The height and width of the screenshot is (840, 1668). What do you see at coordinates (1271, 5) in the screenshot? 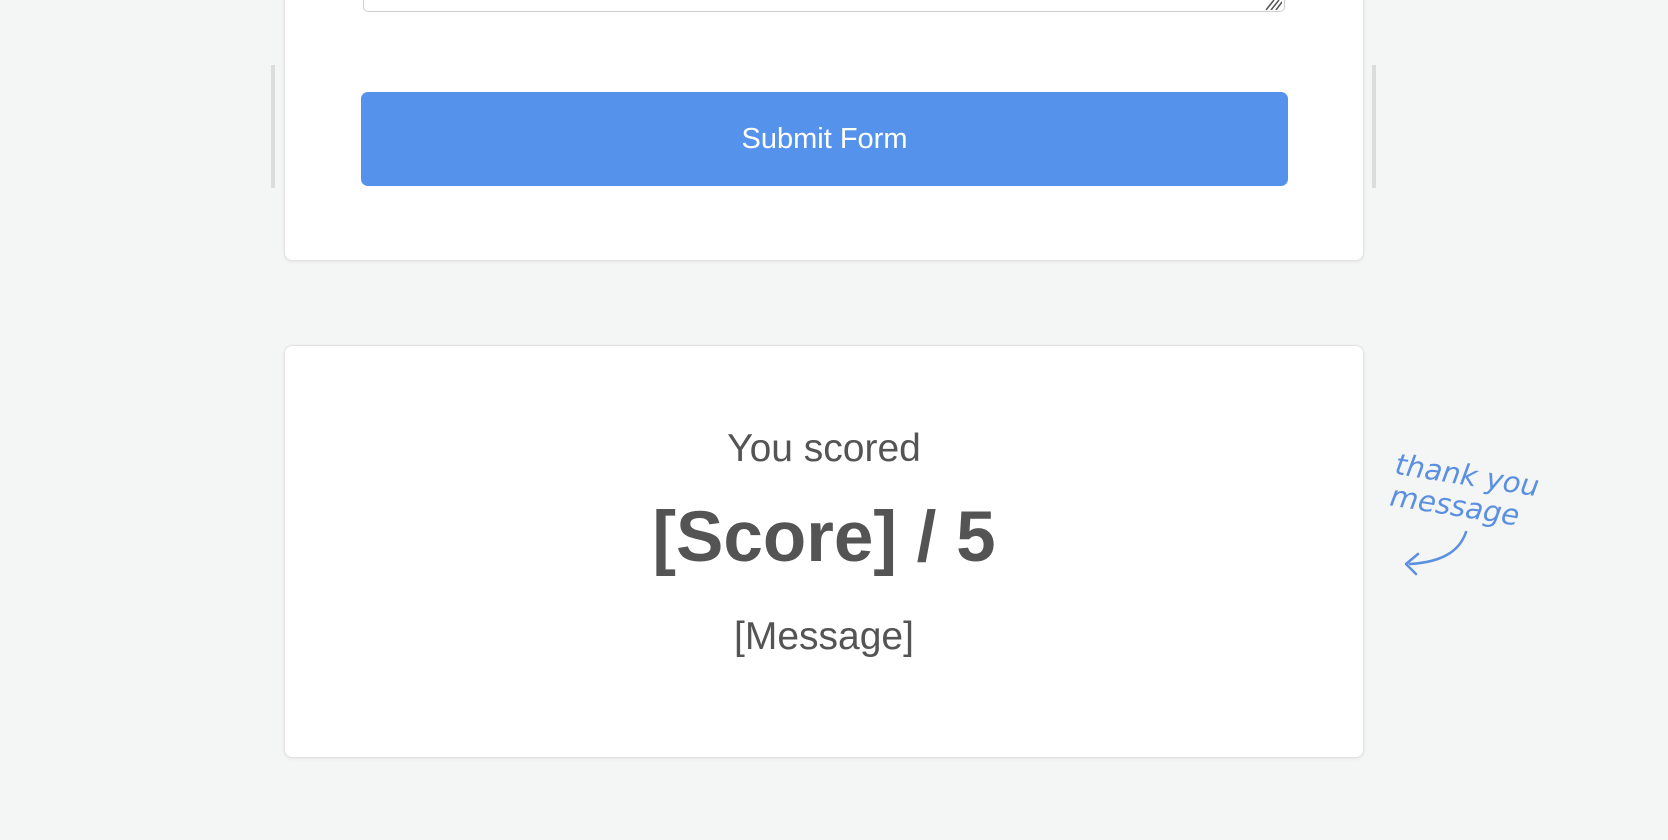
I see `resize-handle-icon` at bounding box center [1271, 5].